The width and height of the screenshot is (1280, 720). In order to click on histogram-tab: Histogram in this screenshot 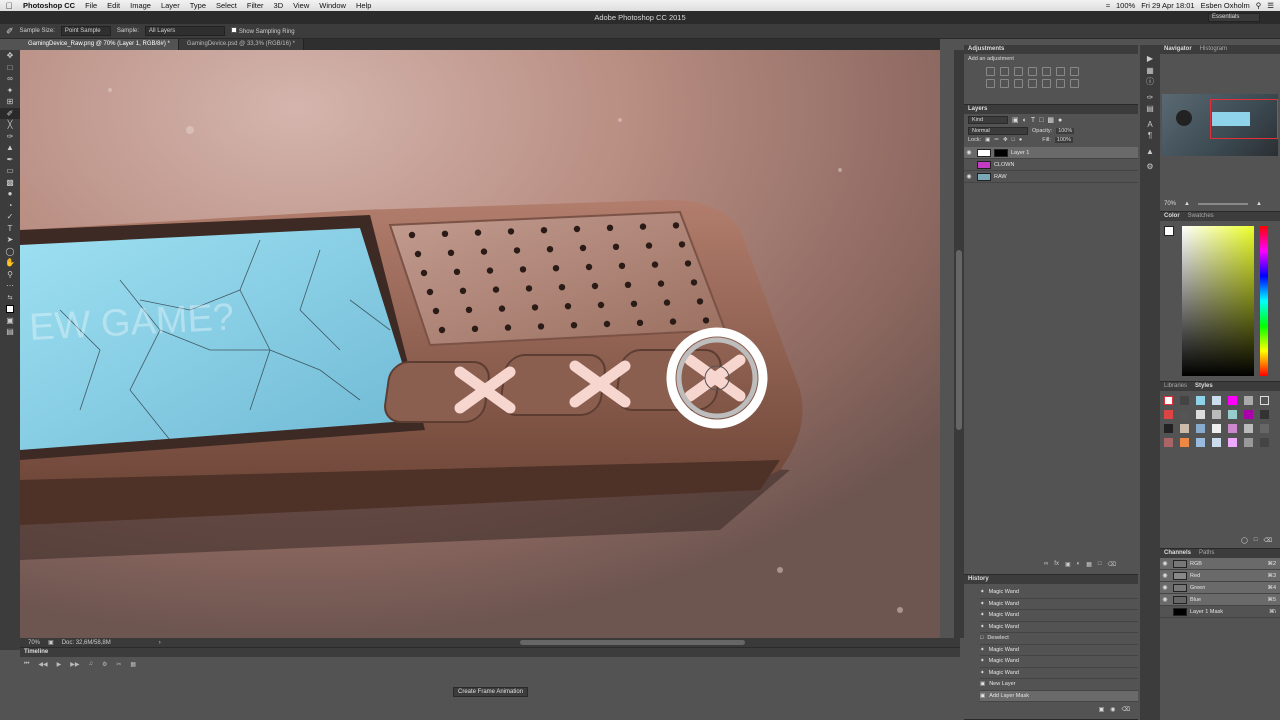, I will do `click(1213, 49)`.